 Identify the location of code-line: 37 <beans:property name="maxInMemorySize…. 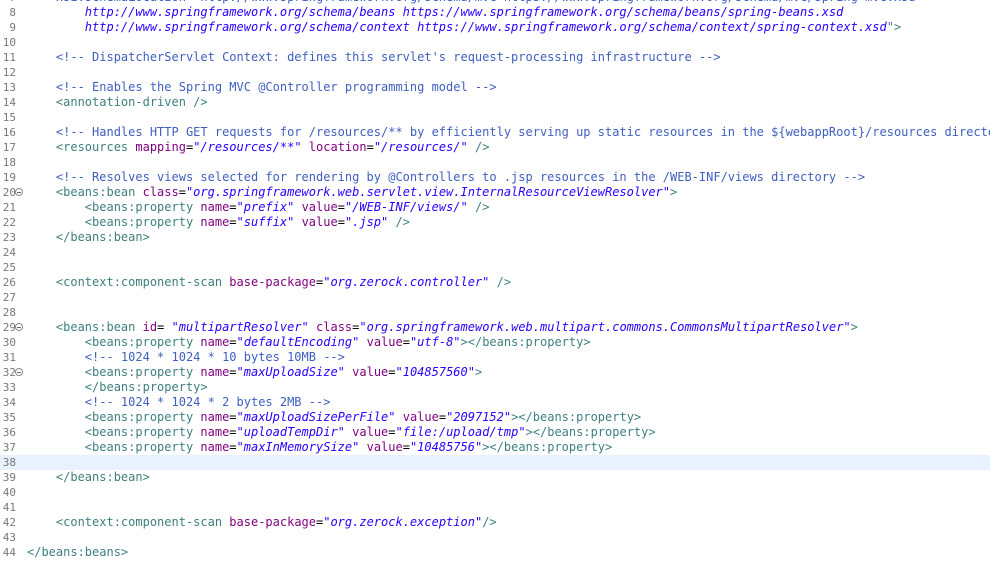
(495, 447).